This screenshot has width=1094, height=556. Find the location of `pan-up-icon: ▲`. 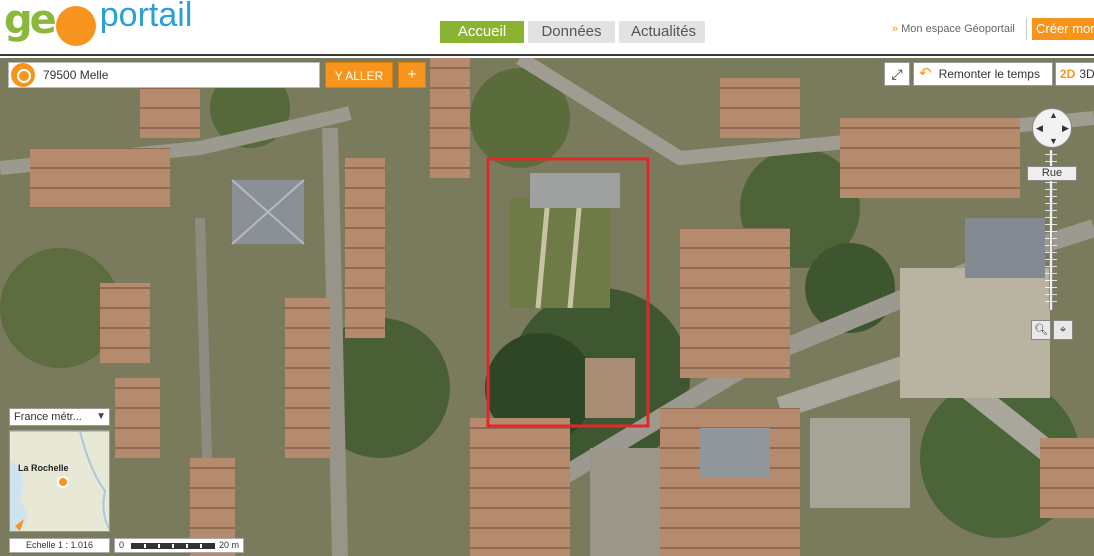

pan-up-icon: ▲ is located at coordinates (1053, 115).